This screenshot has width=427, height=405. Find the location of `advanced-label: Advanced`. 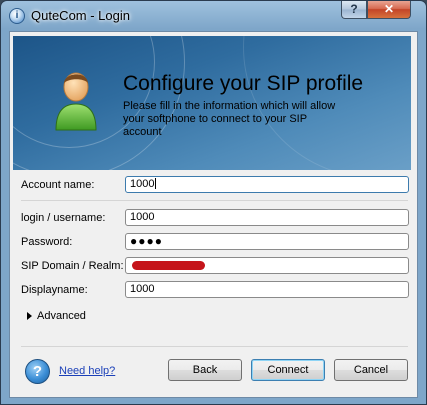

advanced-label: Advanced is located at coordinates (61, 316).